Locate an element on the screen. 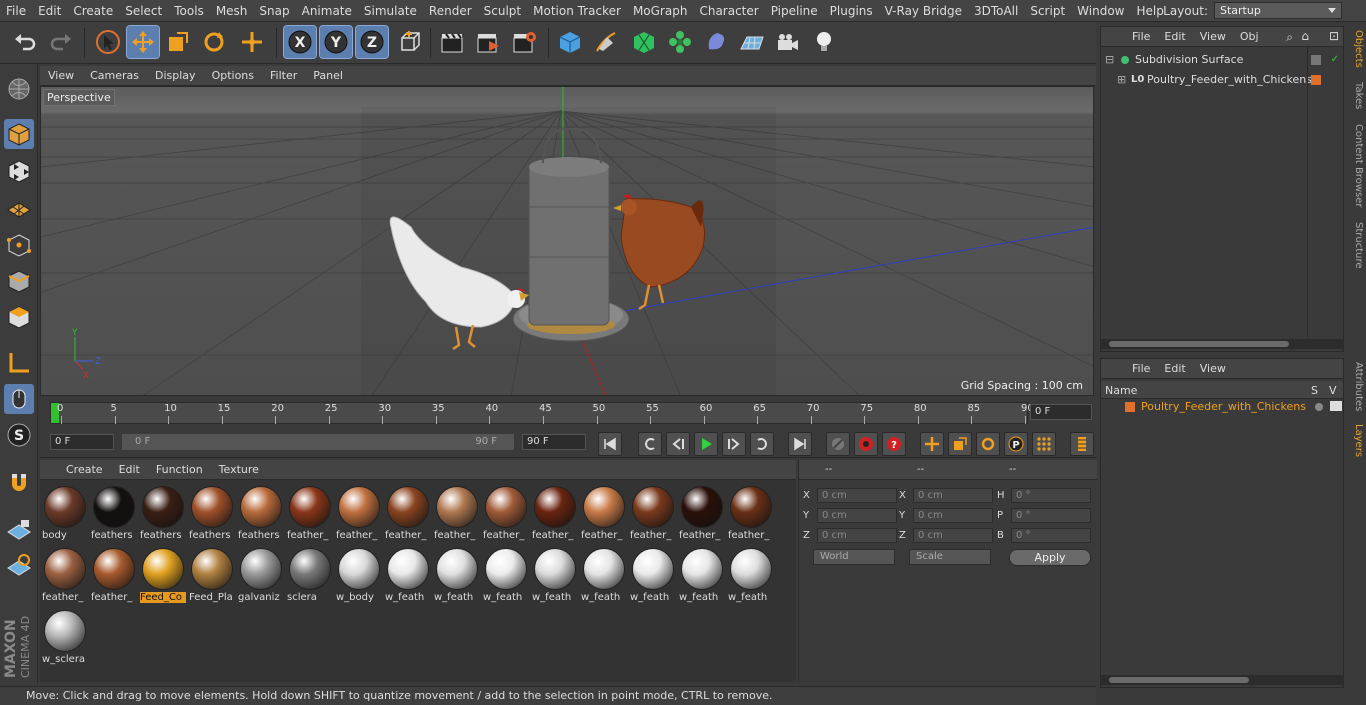 The width and height of the screenshot is (1366, 705). make-editable-button is located at coordinates (19, 89).